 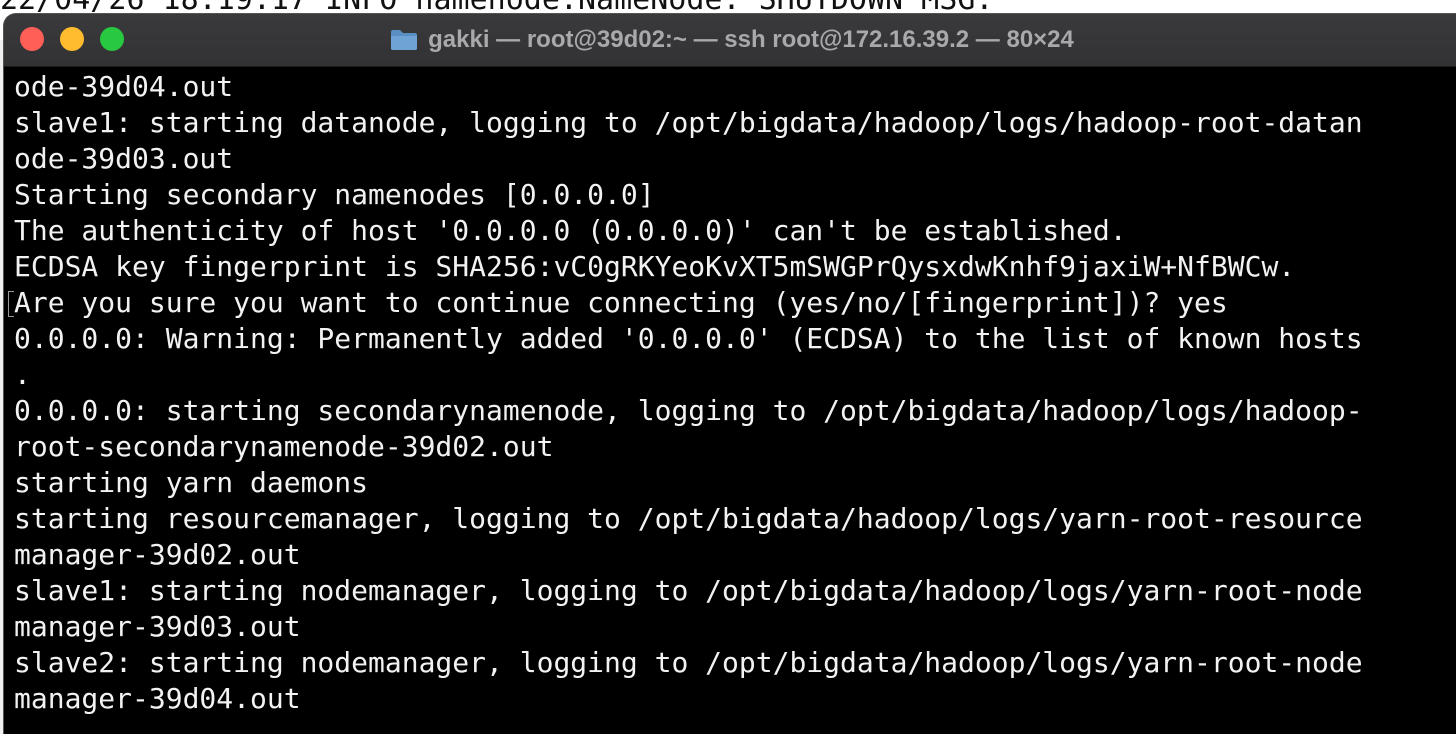 What do you see at coordinates (157, 554) in the screenshot?
I see `terminal-line: manager-39d02.out` at bounding box center [157, 554].